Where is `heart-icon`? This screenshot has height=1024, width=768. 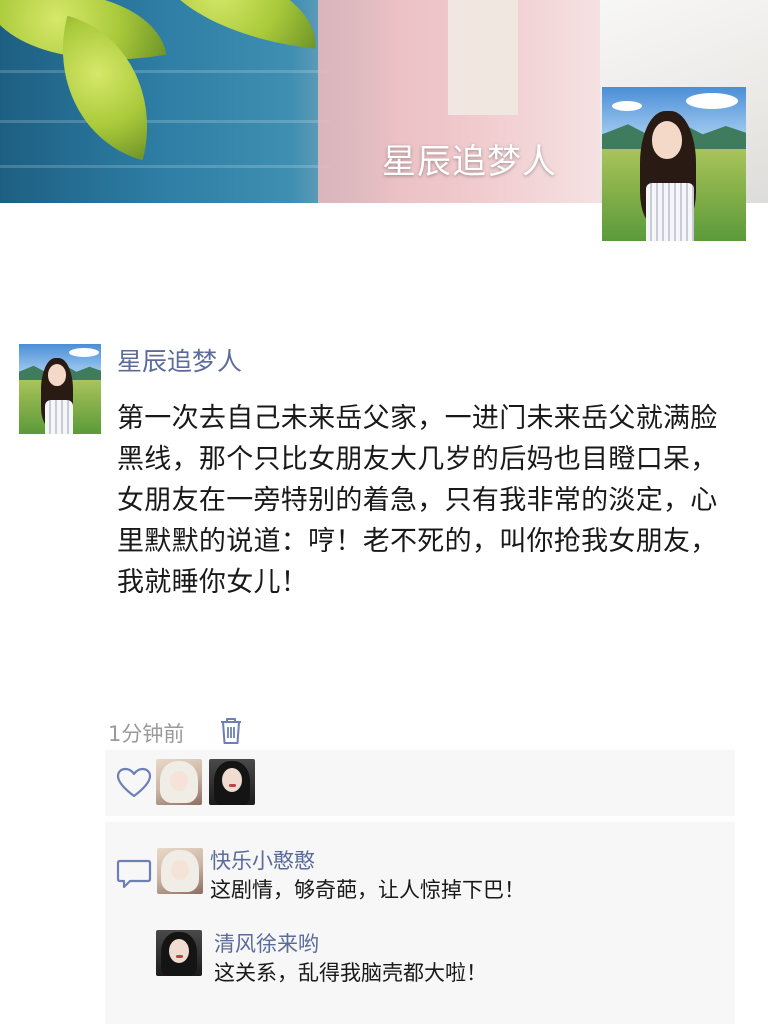 heart-icon is located at coordinates (134, 783).